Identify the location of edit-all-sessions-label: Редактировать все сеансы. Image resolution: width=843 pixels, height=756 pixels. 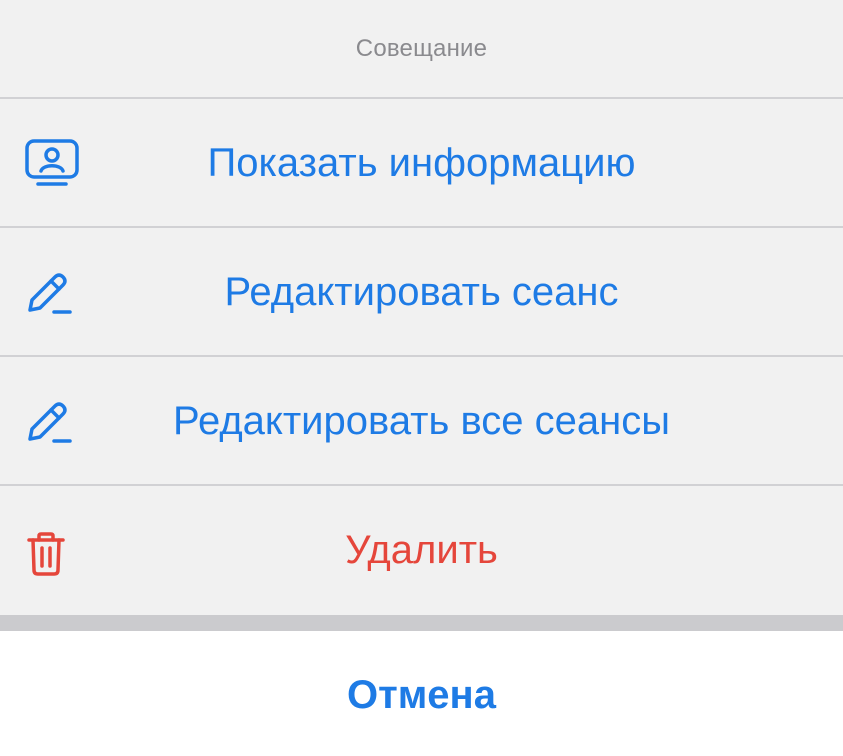
(421, 421).